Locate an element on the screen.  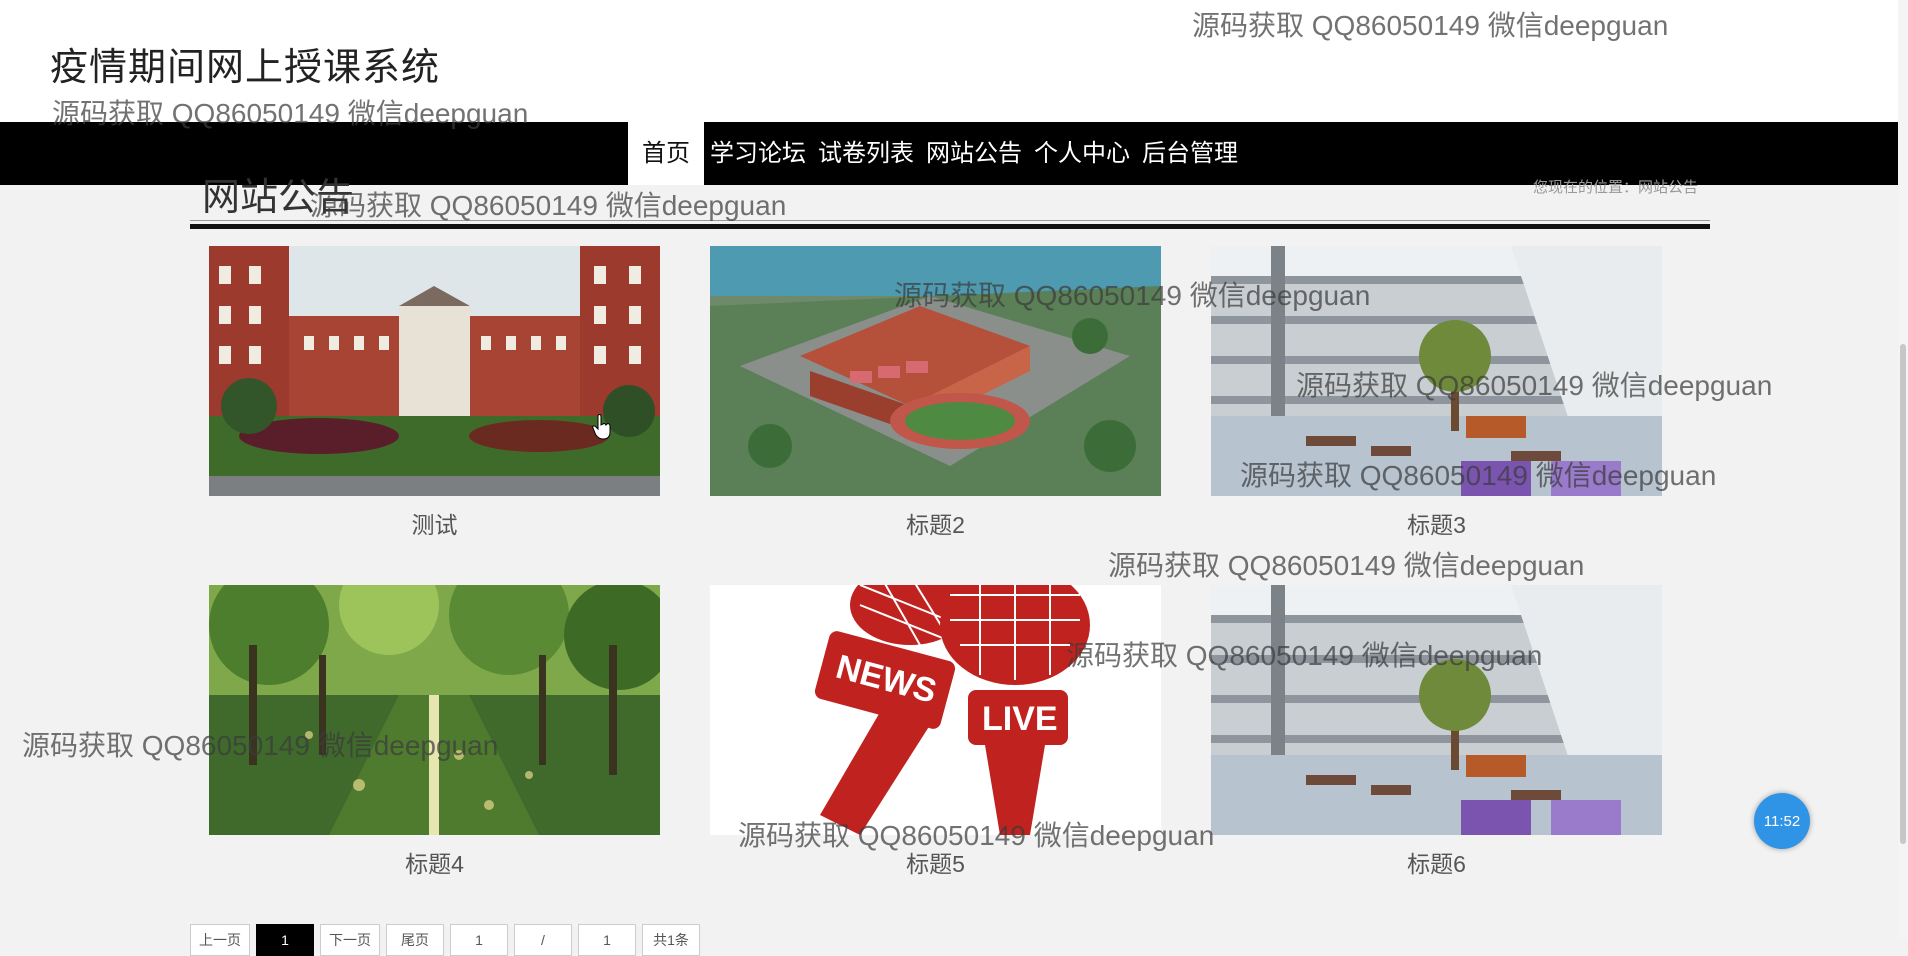
card-caption: 测试 is located at coordinates (434, 523).